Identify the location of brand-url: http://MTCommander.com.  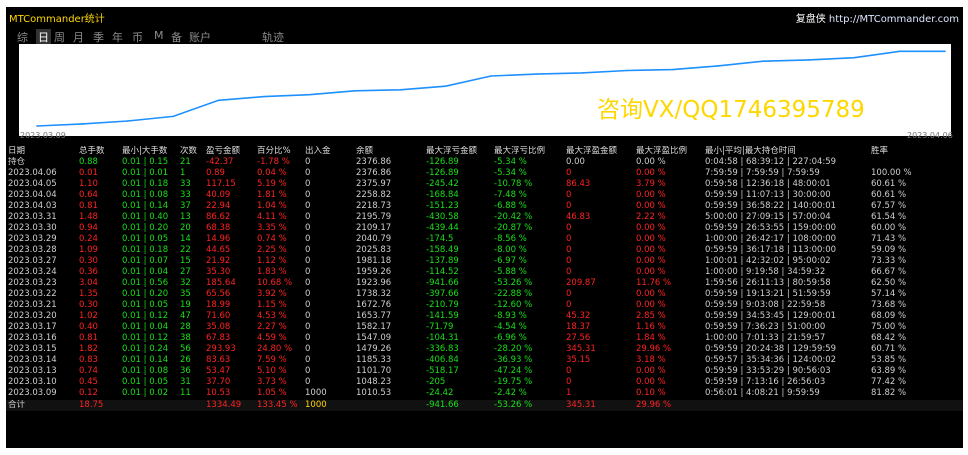
(894, 19).